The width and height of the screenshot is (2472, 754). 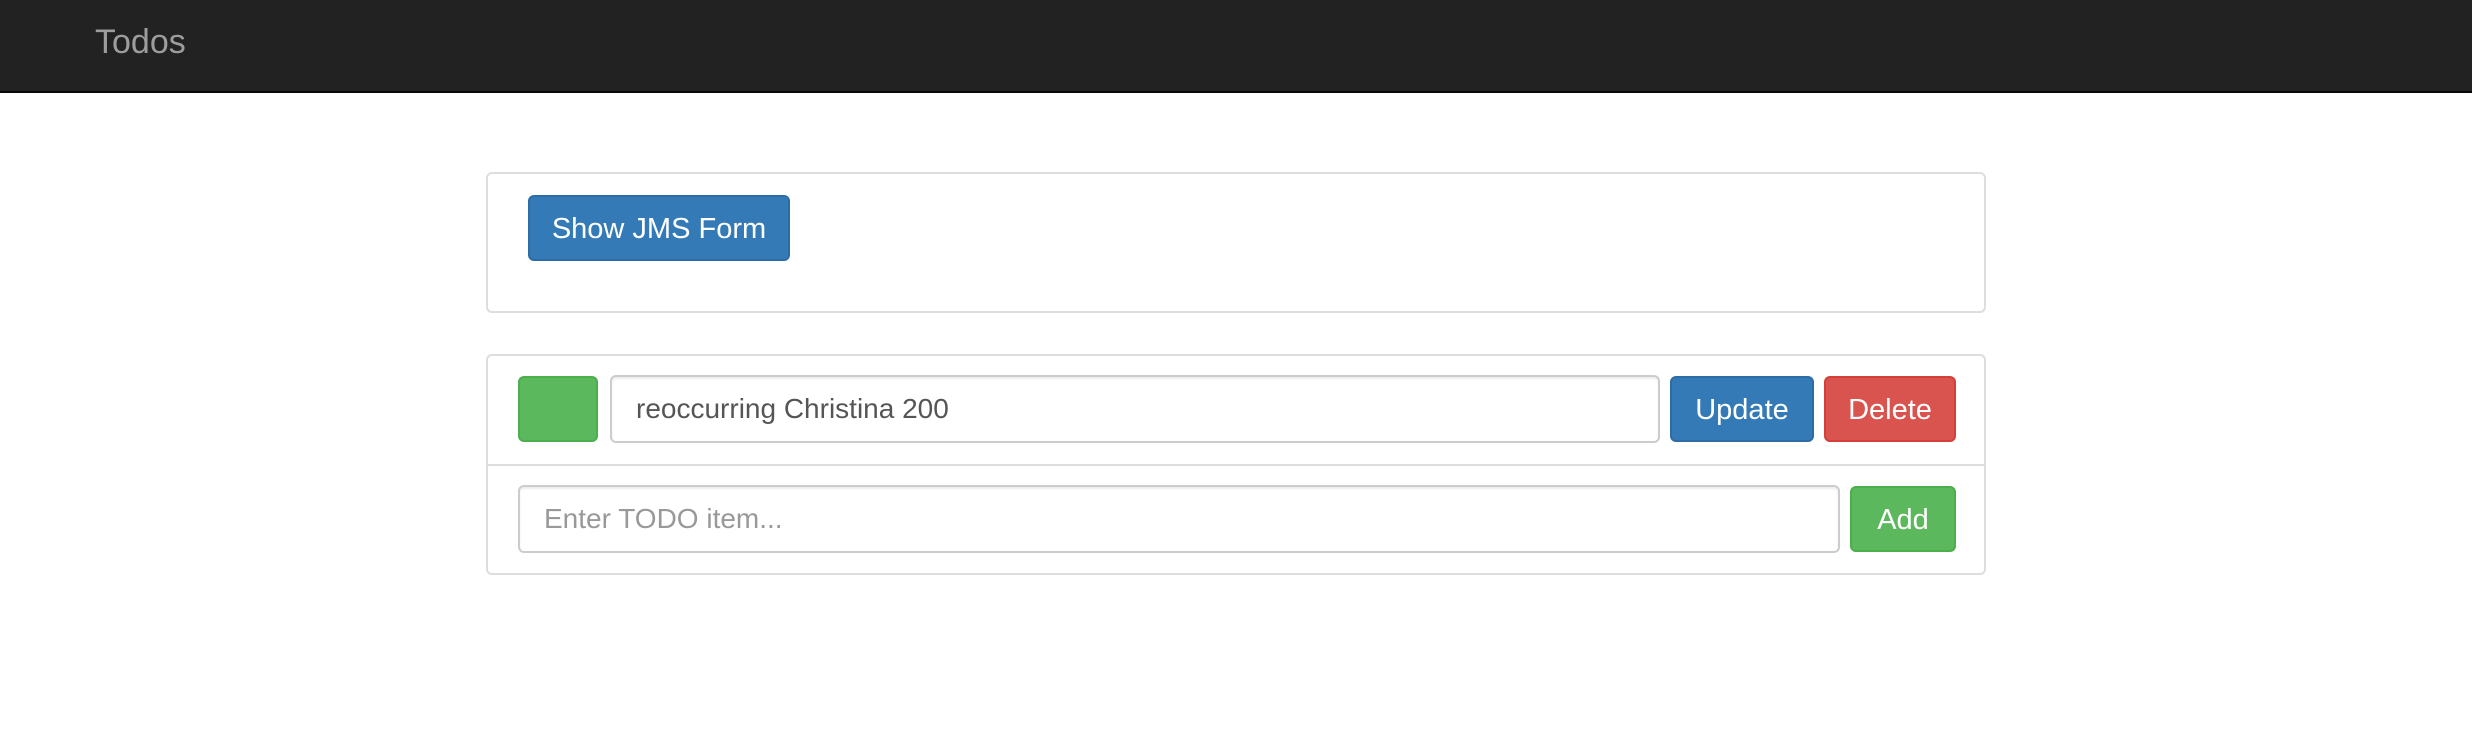 What do you see at coordinates (558, 409) in the screenshot?
I see `todo-done-toggle` at bounding box center [558, 409].